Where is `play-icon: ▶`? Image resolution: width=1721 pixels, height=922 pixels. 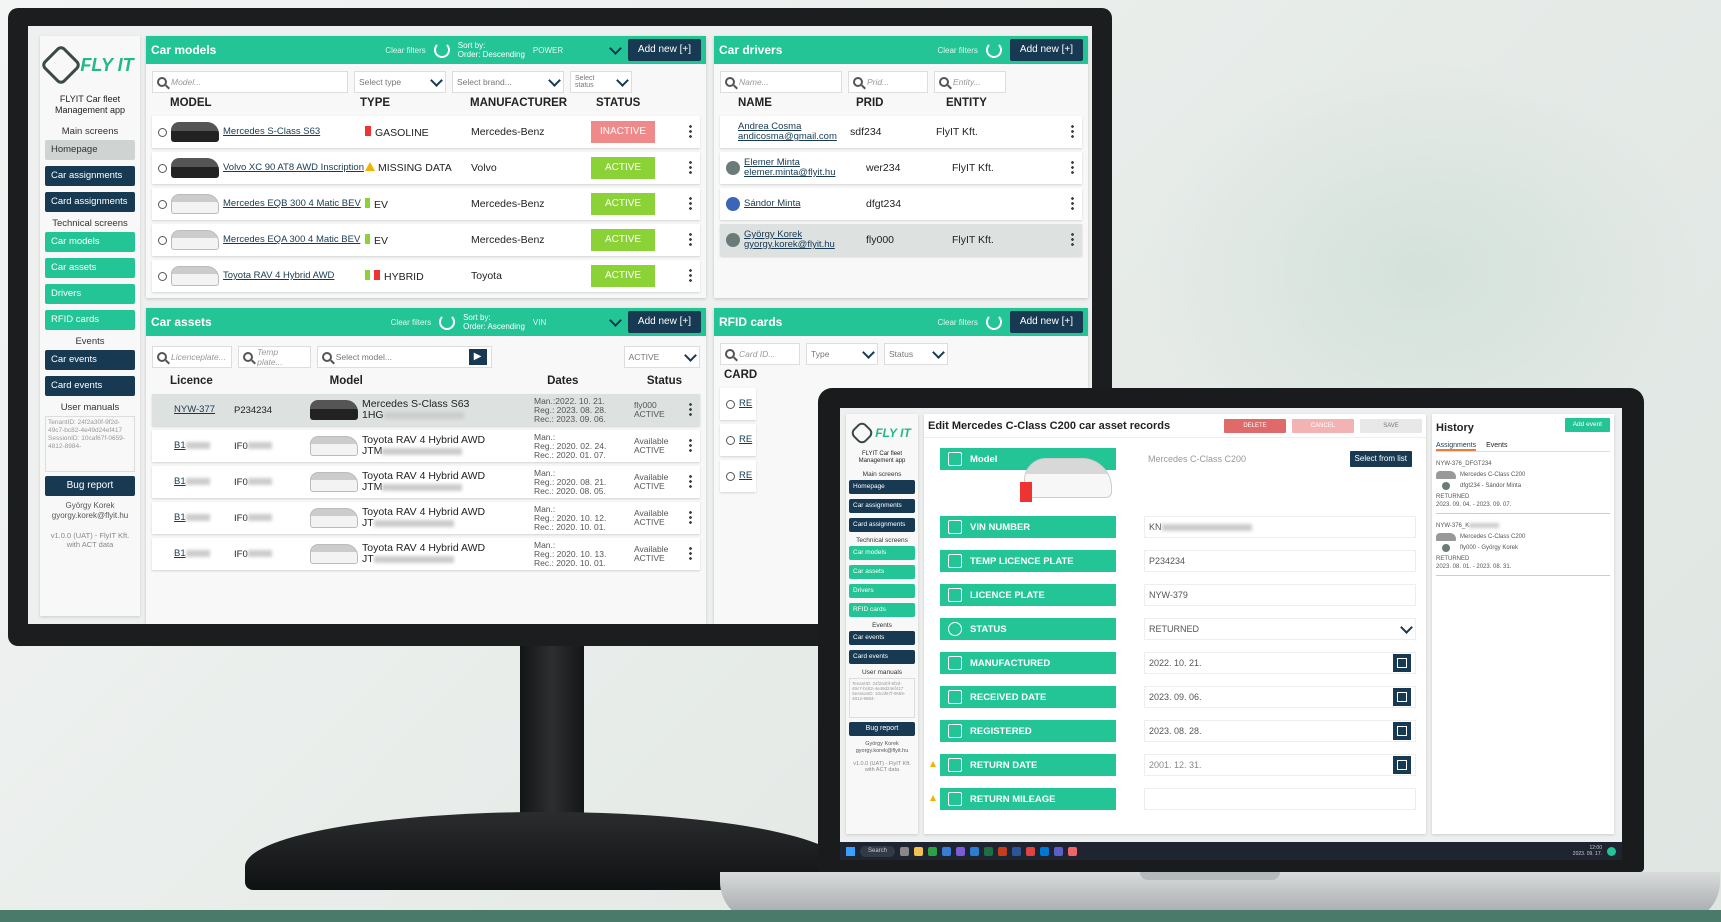
play-icon: ▶ is located at coordinates (477, 357).